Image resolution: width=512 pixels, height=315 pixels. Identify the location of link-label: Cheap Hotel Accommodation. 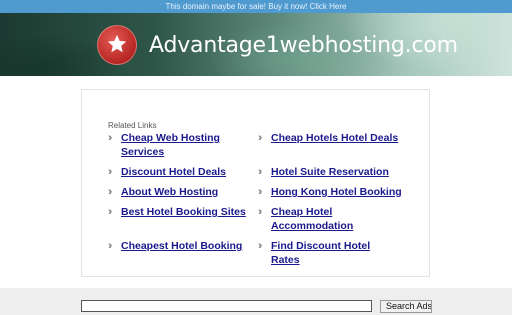
(312, 219).